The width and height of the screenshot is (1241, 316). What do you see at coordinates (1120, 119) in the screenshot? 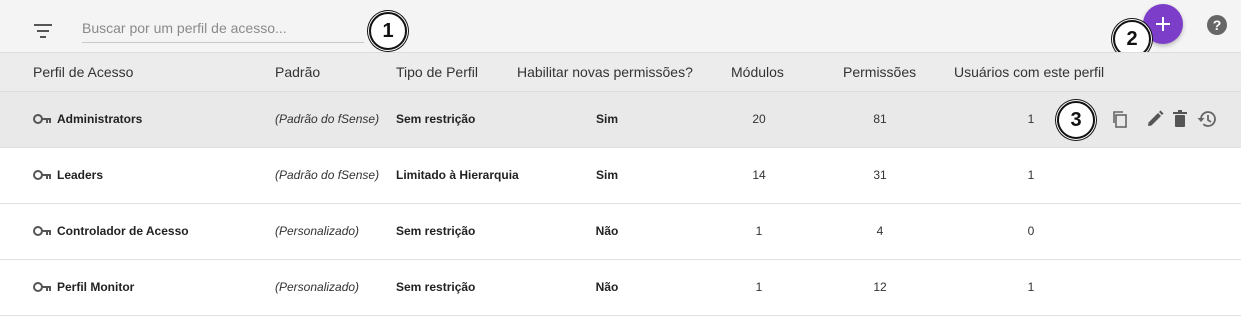
I see `copy-icon` at bounding box center [1120, 119].